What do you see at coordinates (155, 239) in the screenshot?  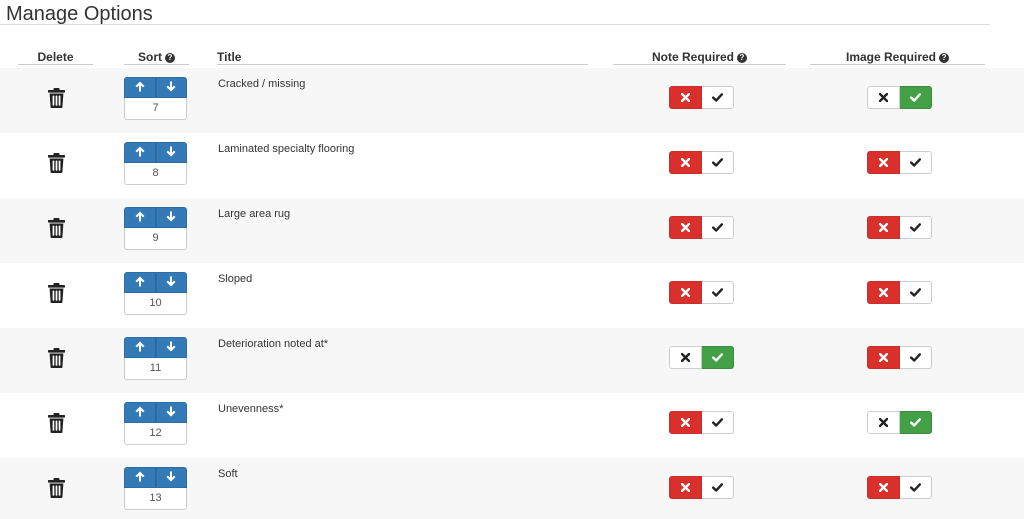 I see `sort-order-value: 9` at bounding box center [155, 239].